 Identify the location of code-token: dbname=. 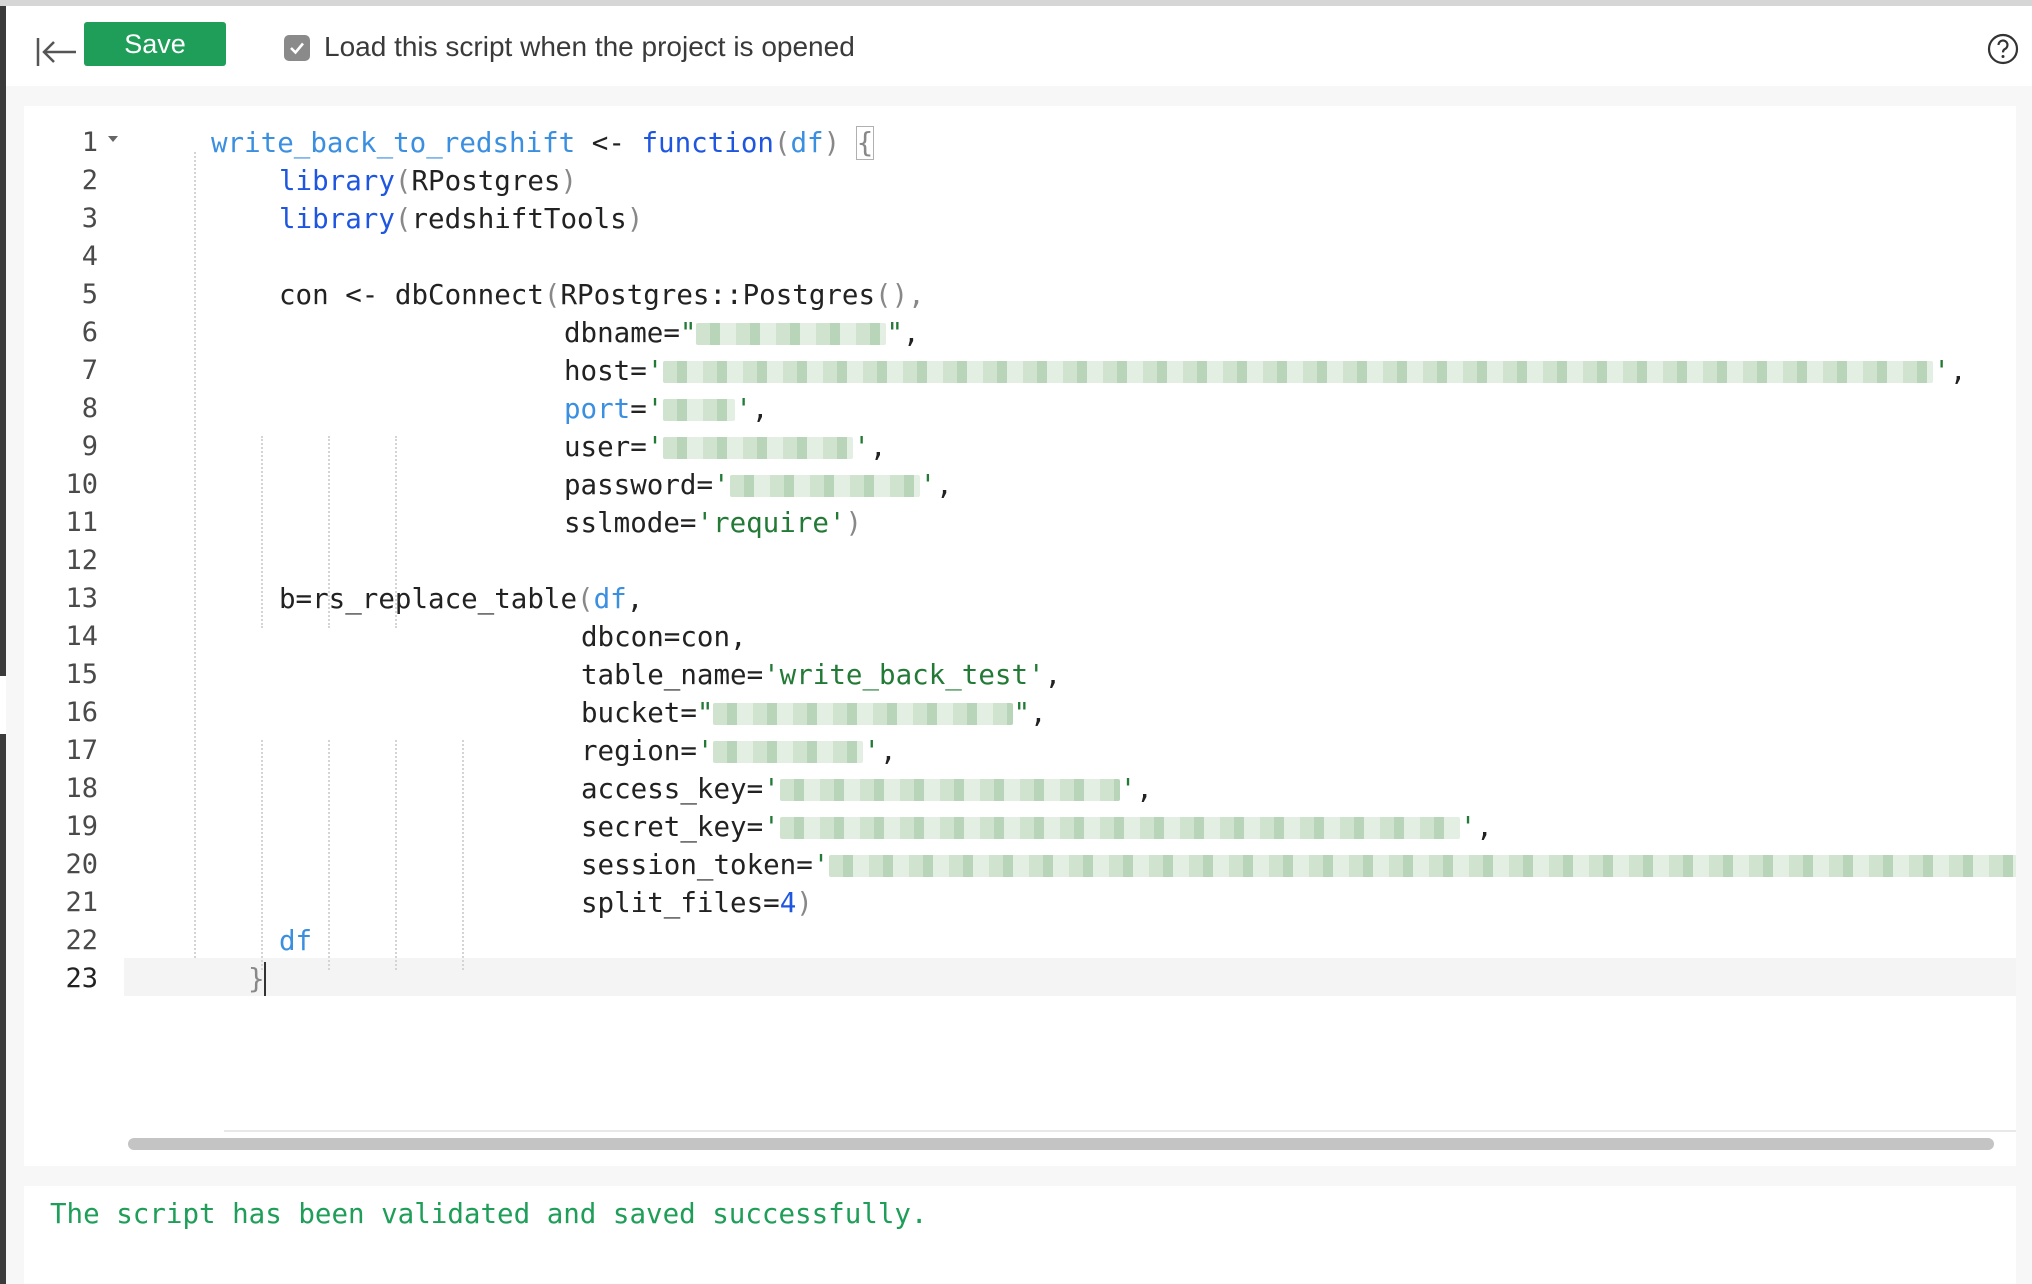
(622, 333).